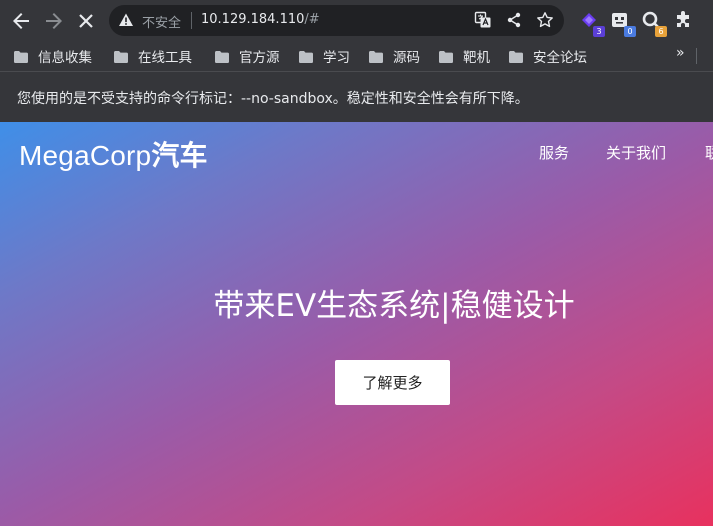 The height and width of the screenshot is (526, 713). What do you see at coordinates (599, 31) in the screenshot?
I see `extension-badge: 3` at bounding box center [599, 31].